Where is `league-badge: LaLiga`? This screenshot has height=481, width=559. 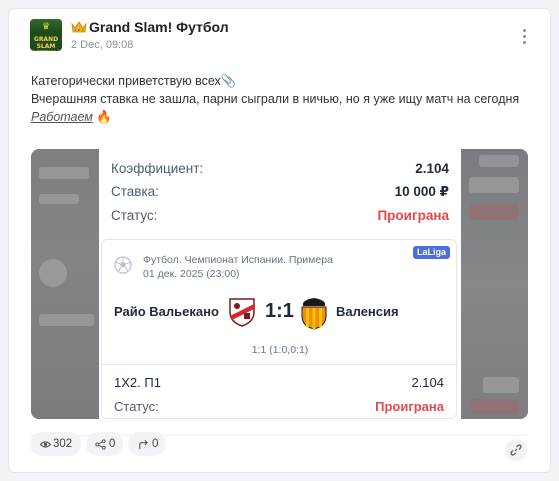
league-badge: LaLiga is located at coordinates (431, 252).